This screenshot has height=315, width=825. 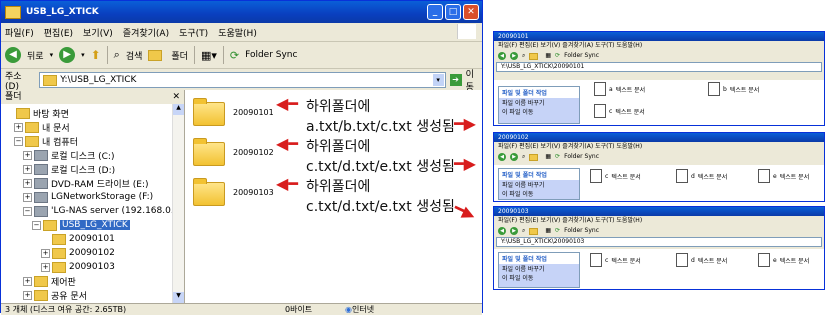 What do you see at coordinates (87, 141) in the screenshot?
I see `tree-item: − 내 컴퓨터` at bounding box center [87, 141].